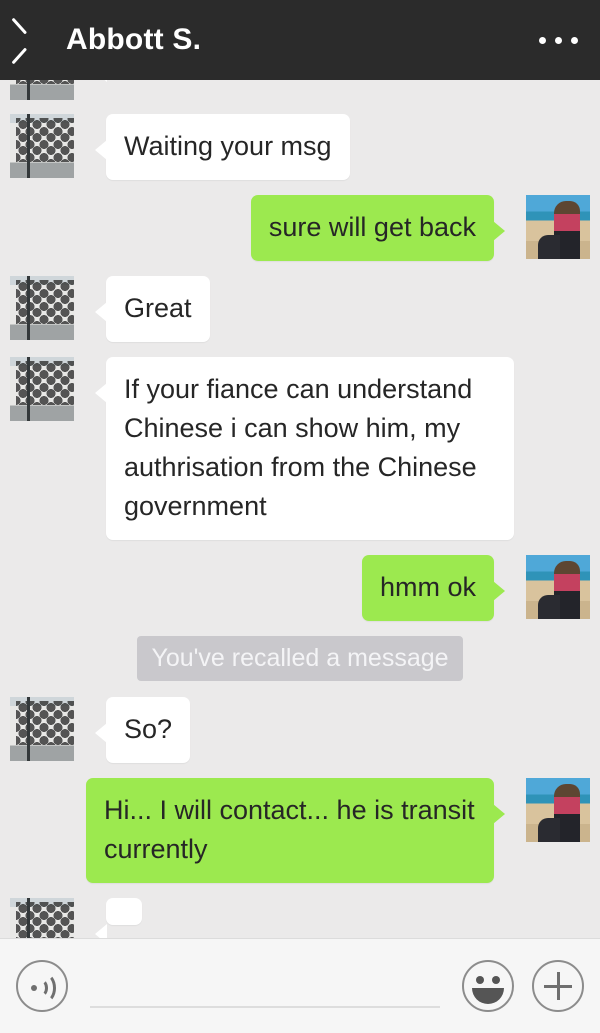 Image resolution: width=600 pixels, height=1033 pixels. What do you see at coordinates (265, 986) in the screenshot?
I see `message-input` at bounding box center [265, 986].